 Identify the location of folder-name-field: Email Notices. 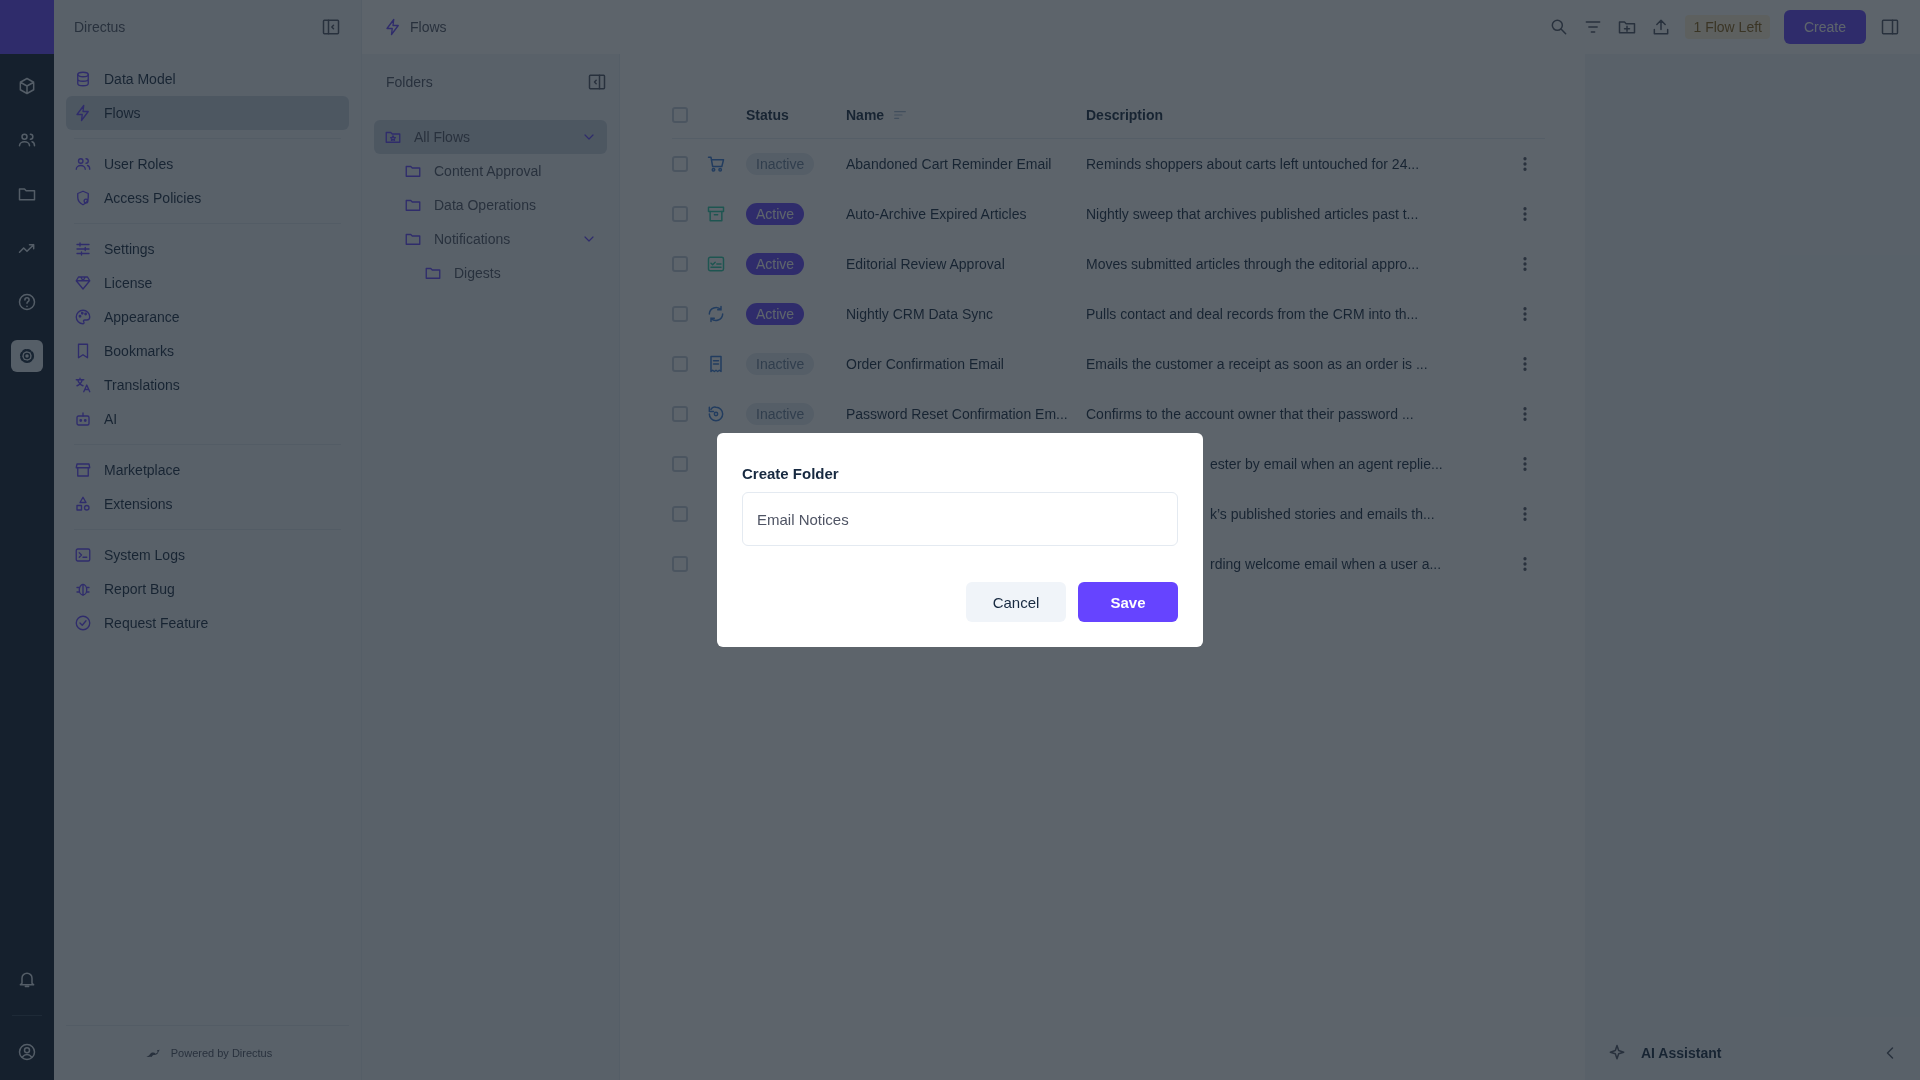
(960, 519).